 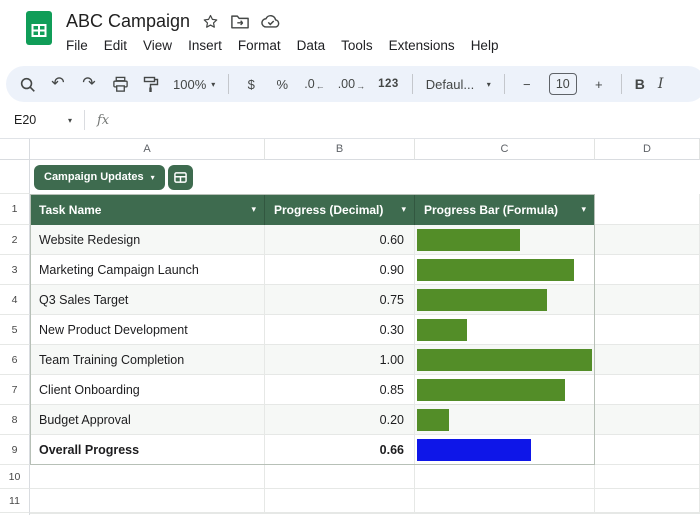 What do you see at coordinates (147, 209) in the screenshot?
I see `table-header-task-name: Task Name ▾` at bounding box center [147, 209].